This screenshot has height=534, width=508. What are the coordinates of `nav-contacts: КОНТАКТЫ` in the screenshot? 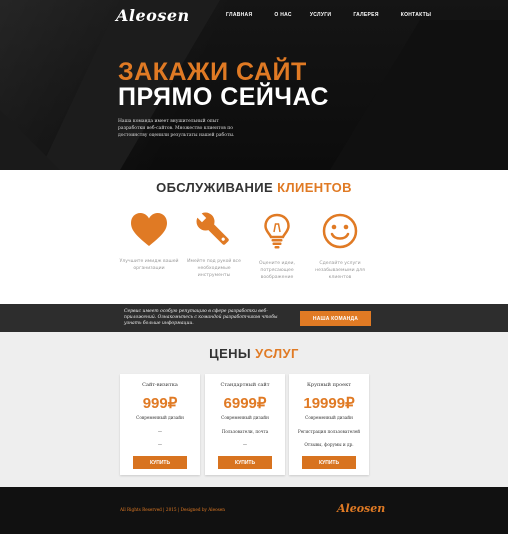 It's located at (416, 15).